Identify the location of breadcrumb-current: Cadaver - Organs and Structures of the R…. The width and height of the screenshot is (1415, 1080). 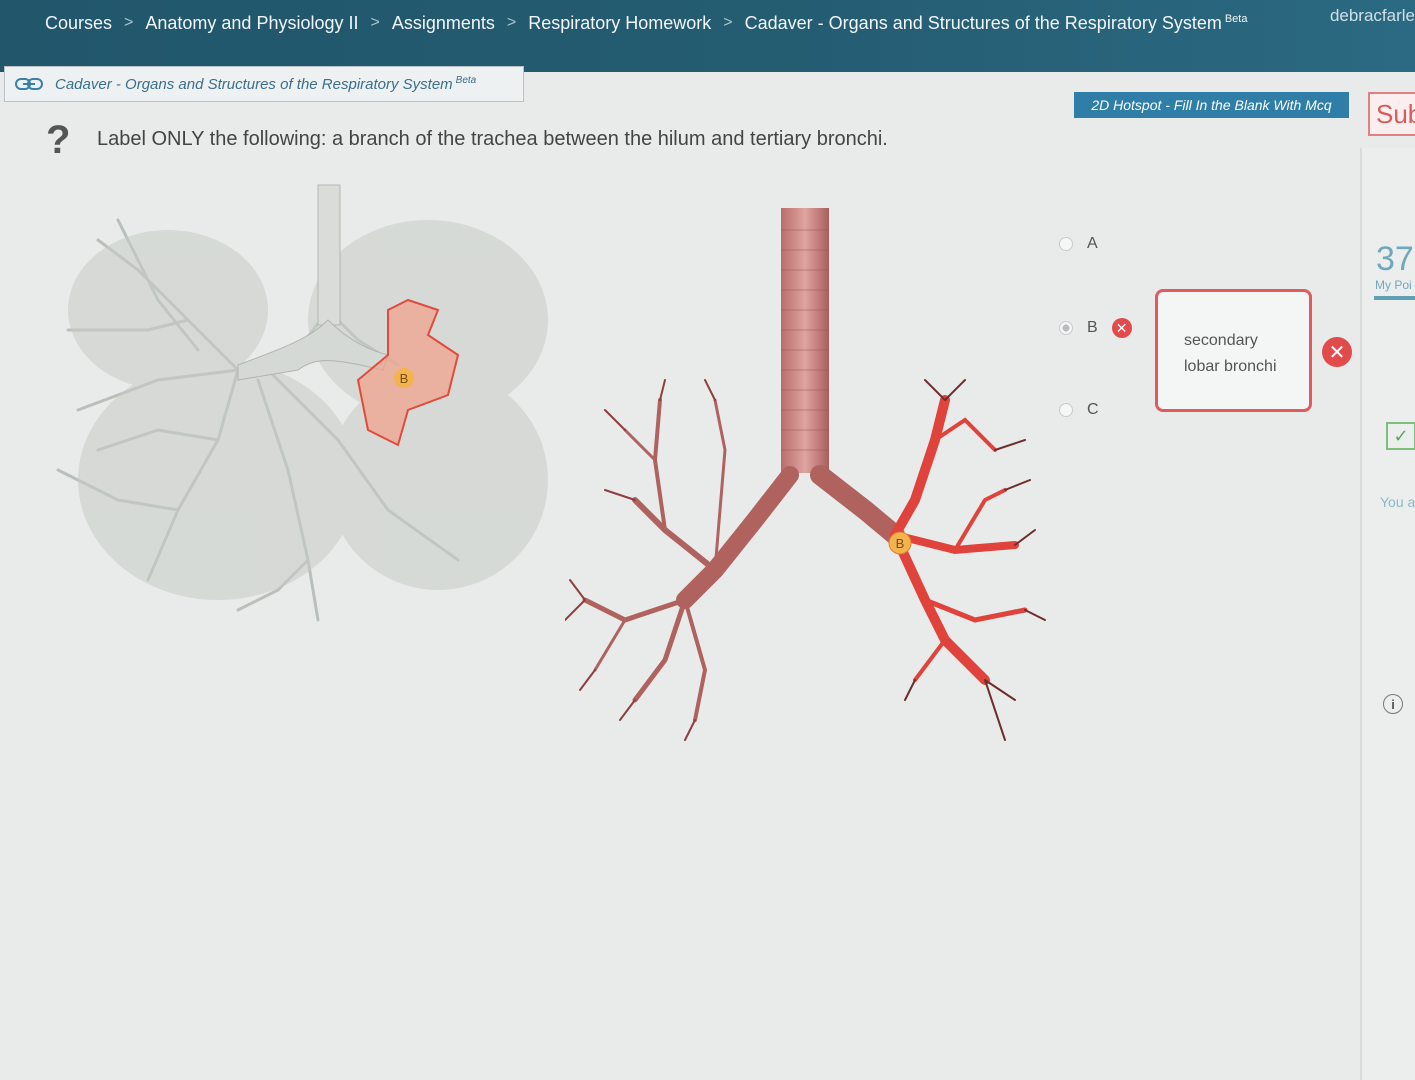
(996, 23).